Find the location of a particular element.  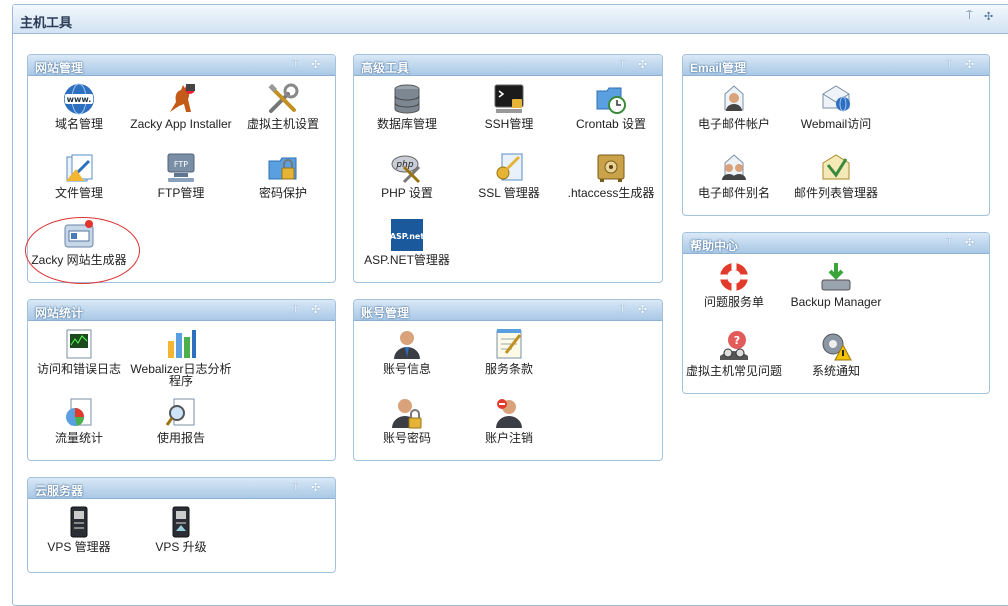

panel-header: 高级工具 ⍑ ✣ is located at coordinates (508, 65).